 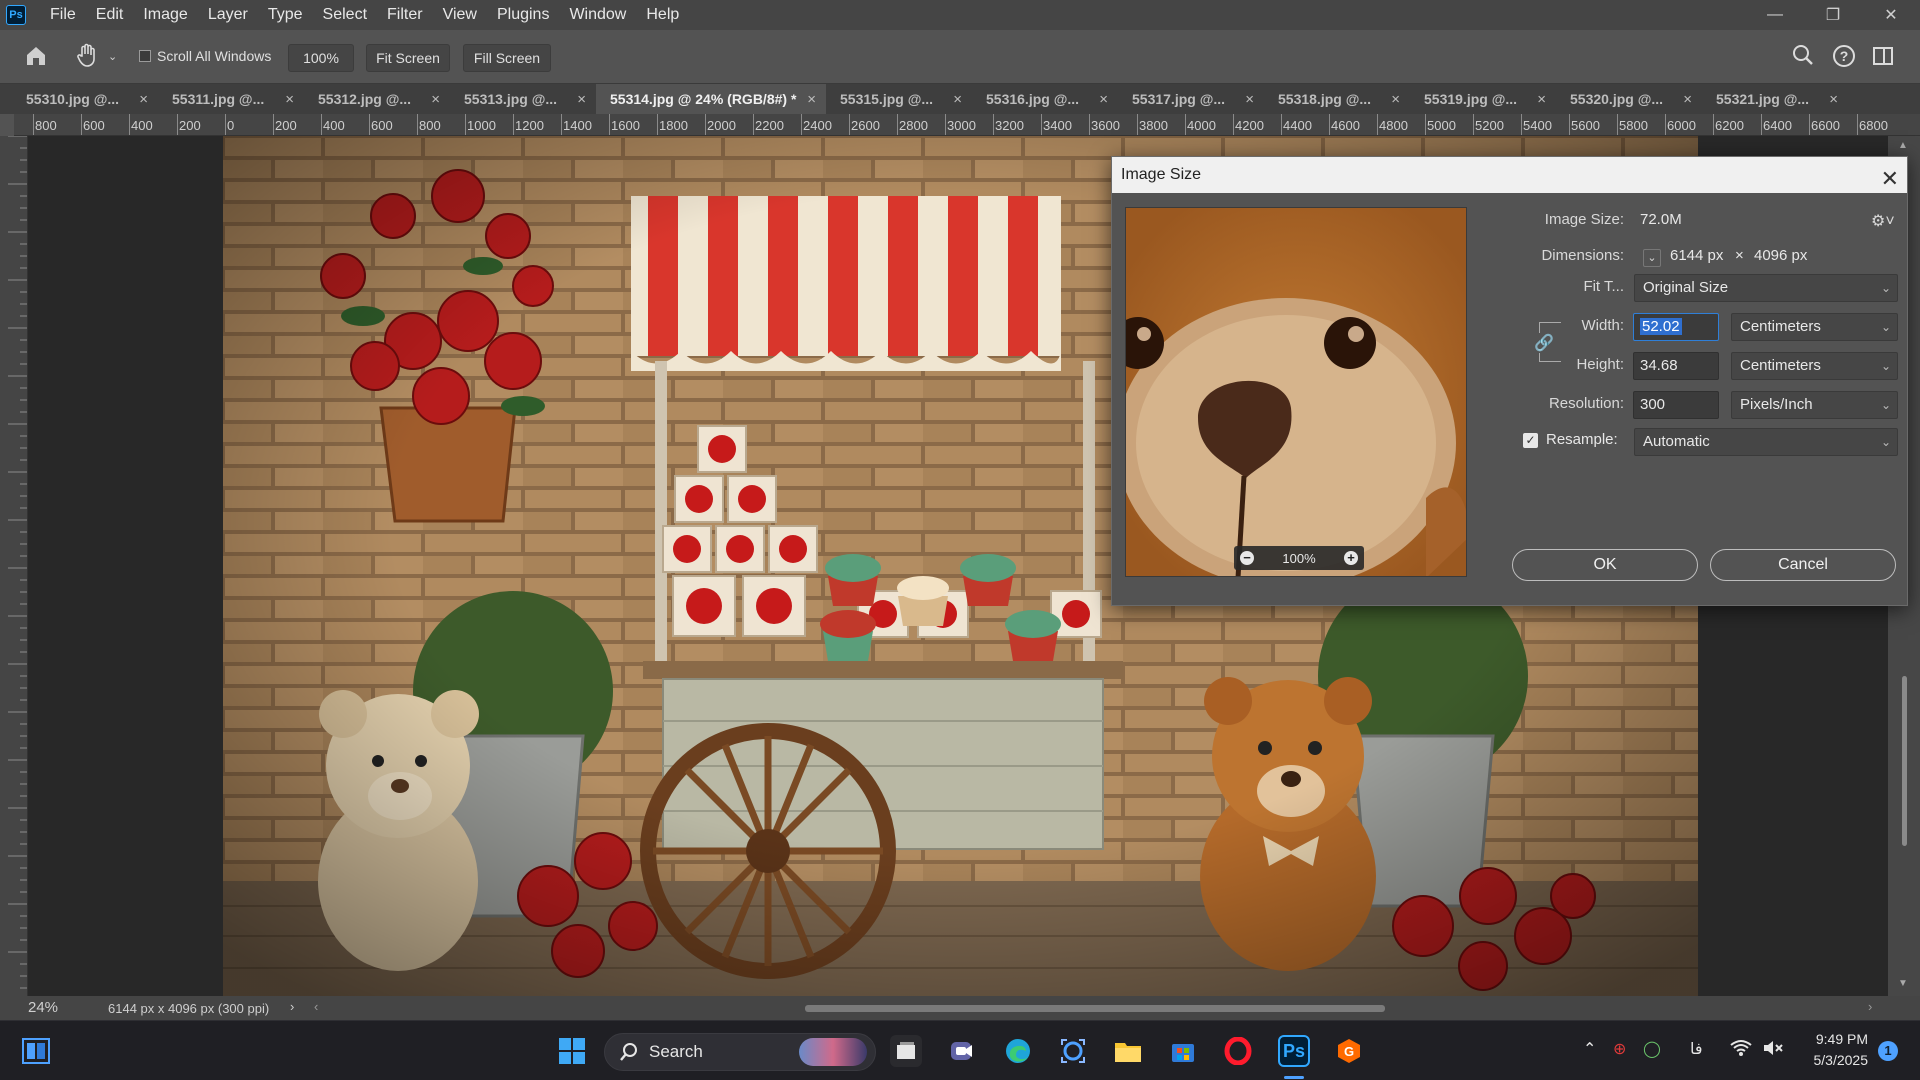 I want to click on wifi-icon, so click(x=1741, y=1050).